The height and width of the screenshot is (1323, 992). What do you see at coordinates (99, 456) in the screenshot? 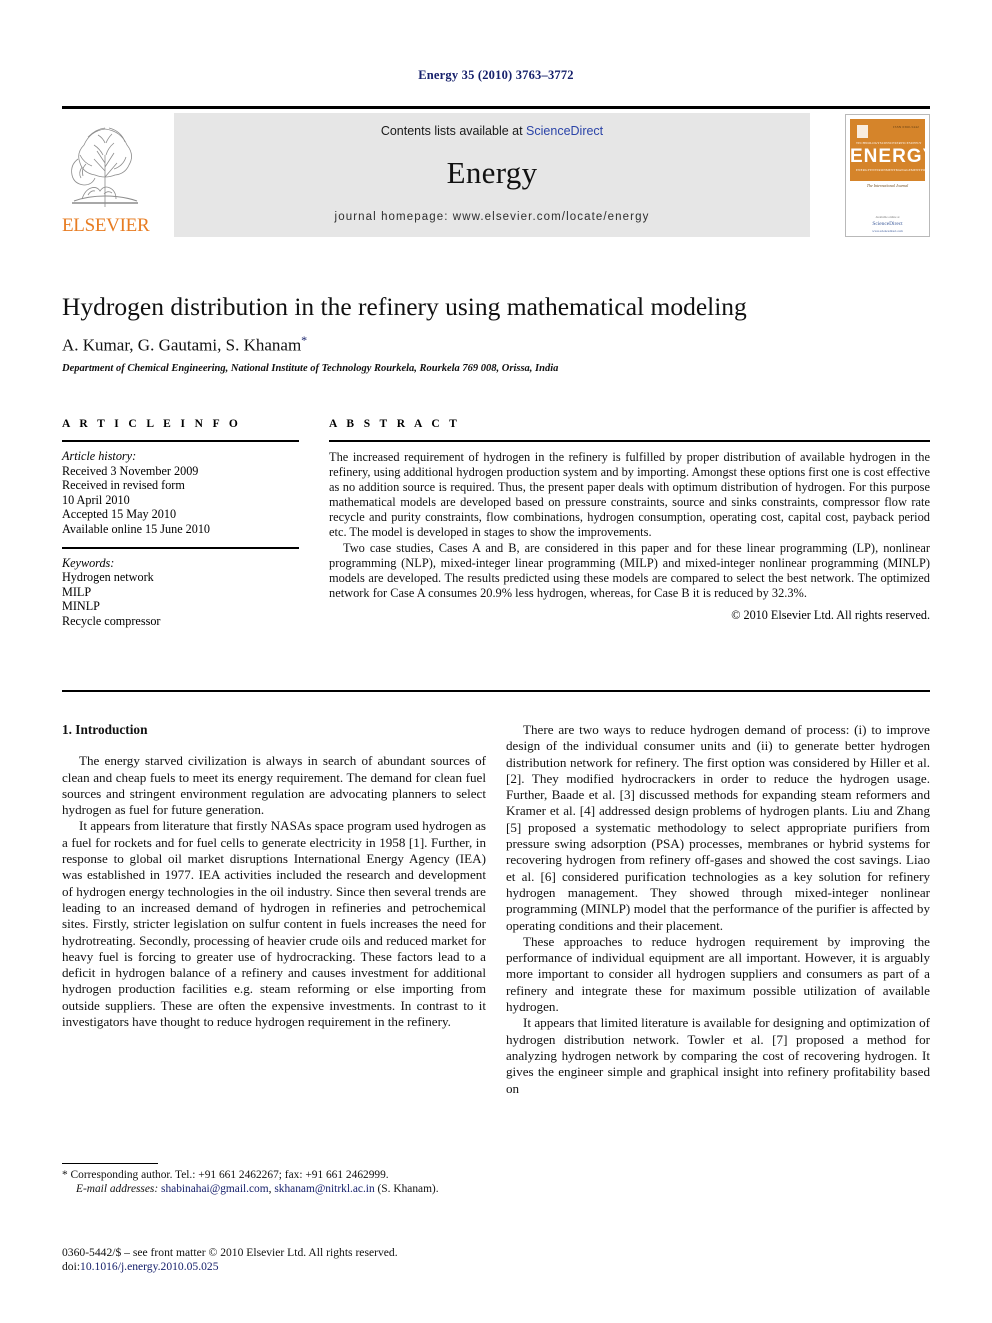
I see `article-history-label: Article history:` at bounding box center [99, 456].